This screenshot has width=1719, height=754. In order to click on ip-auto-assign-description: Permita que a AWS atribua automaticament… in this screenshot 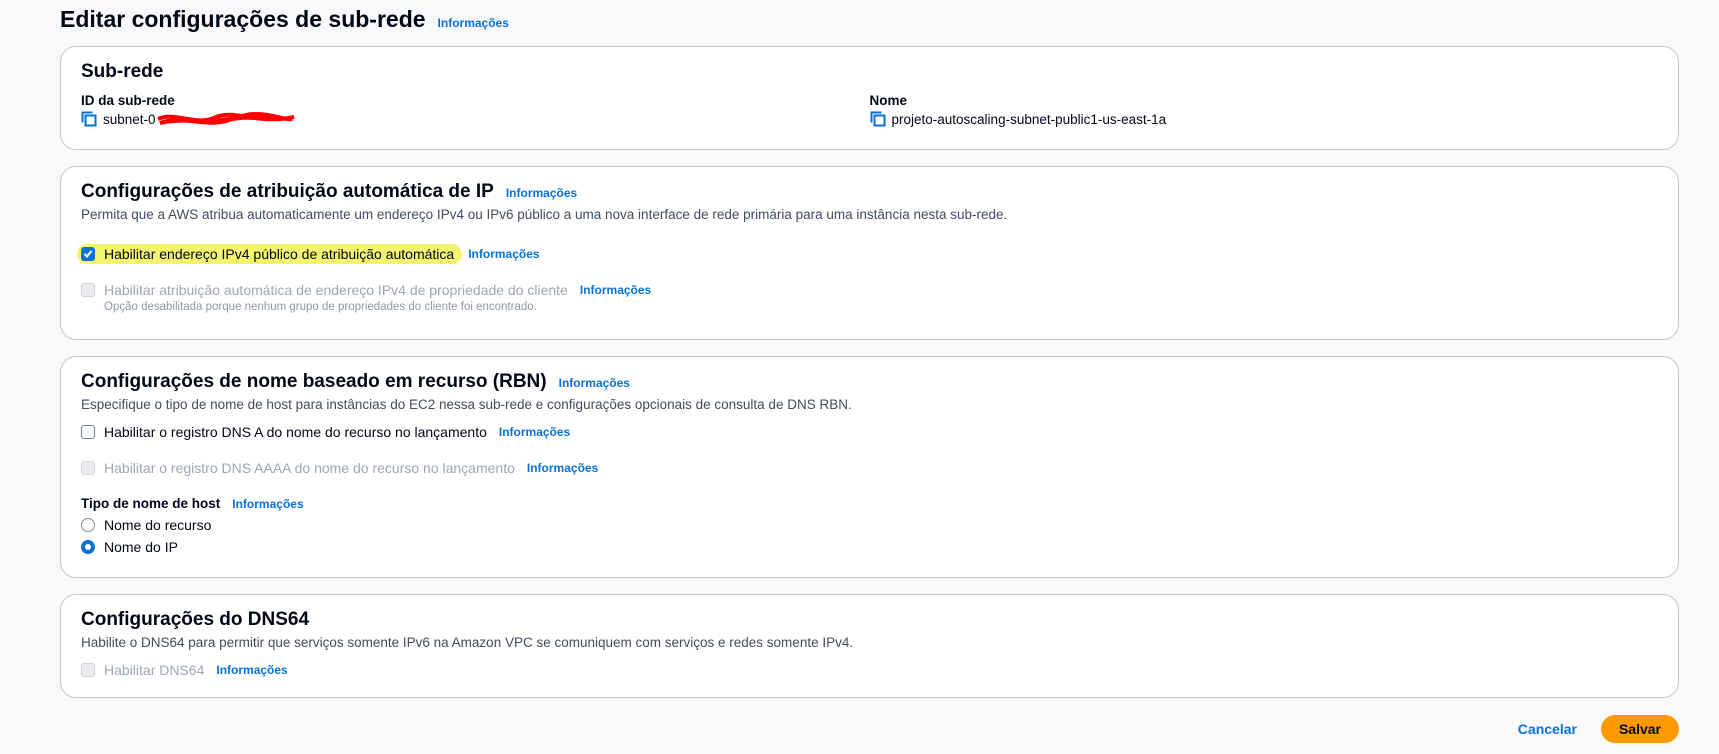, I will do `click(544, 214)`.